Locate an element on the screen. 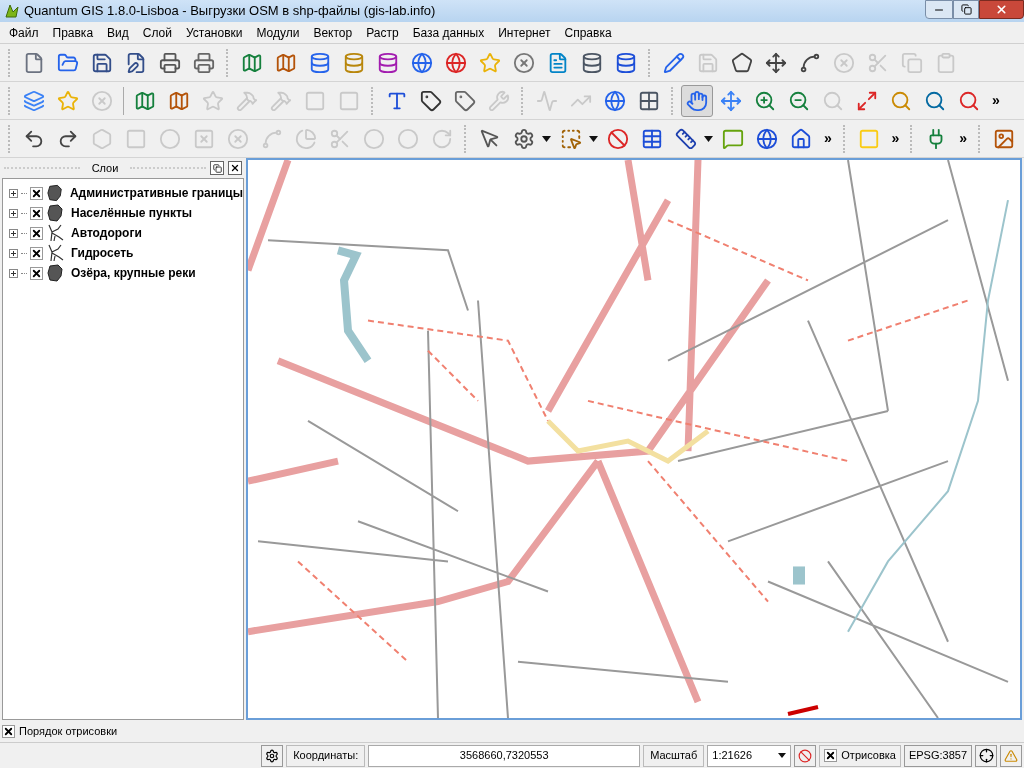  scale-combo: 1:21626 is located at coordinates (749, 755).